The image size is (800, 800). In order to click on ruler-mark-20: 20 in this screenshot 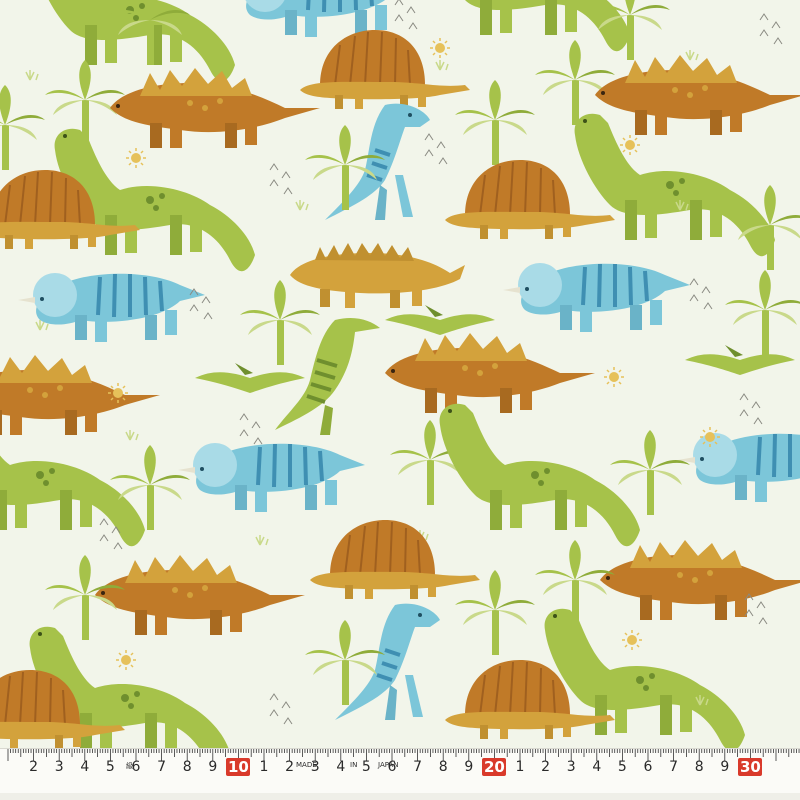, I will do `click(494, 767)`.